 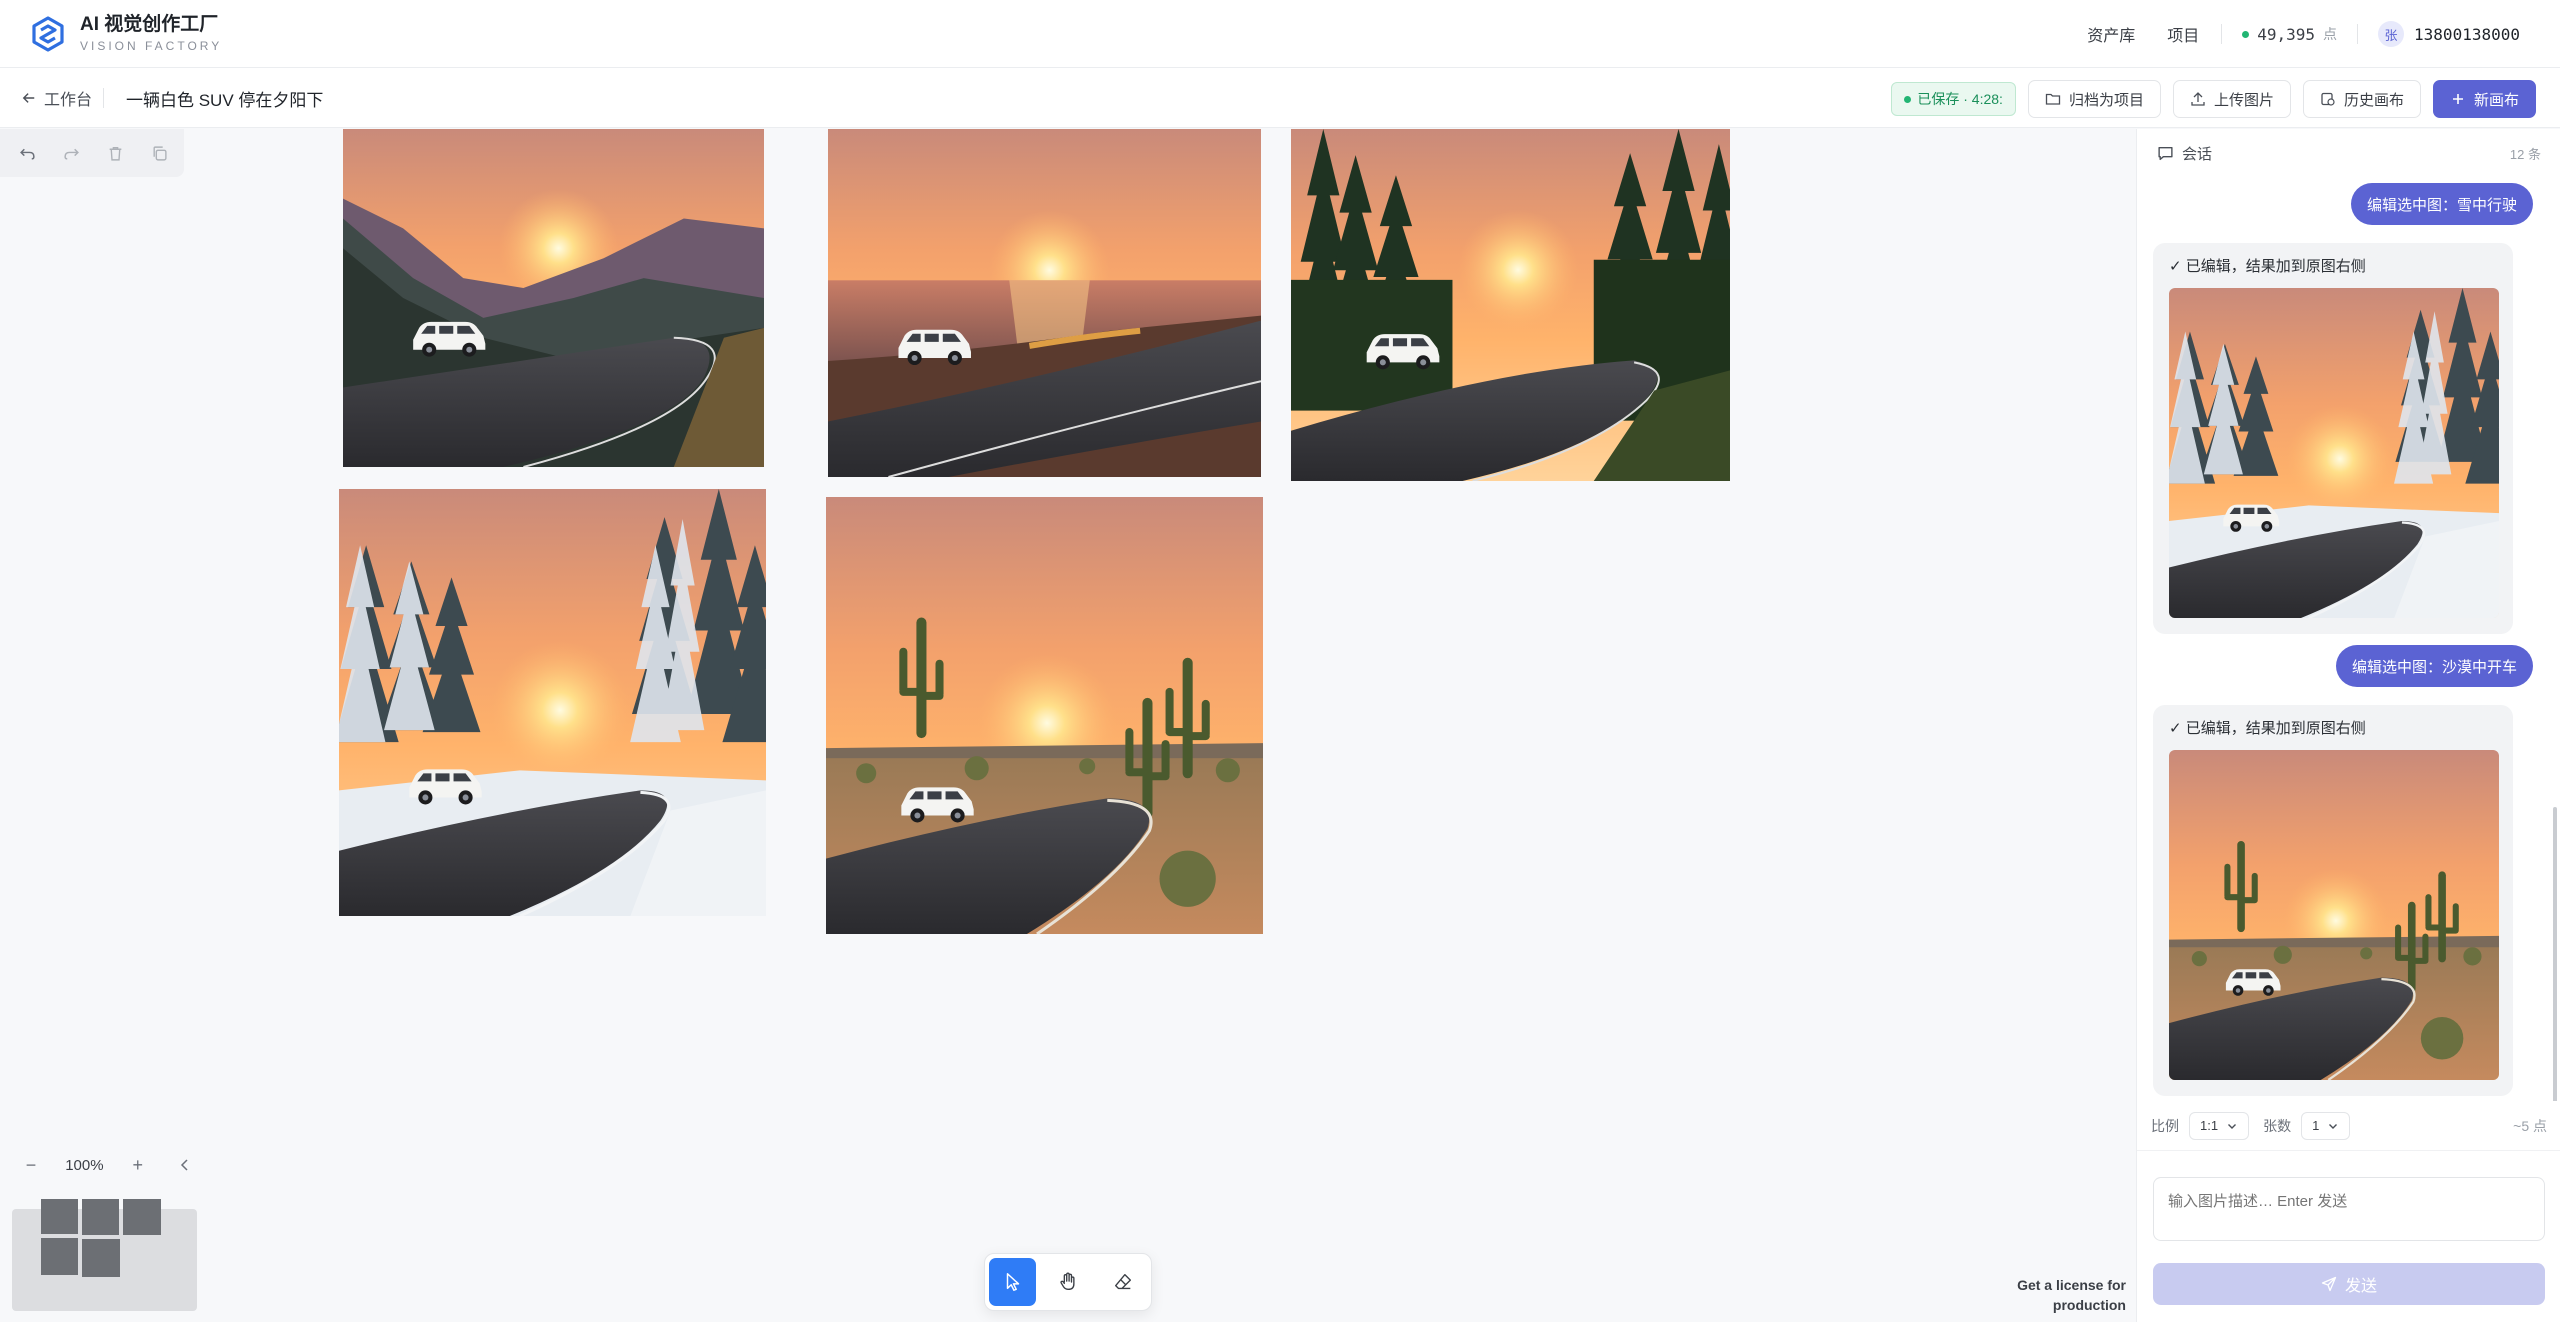 I want to click on license-notice: Get a license for production, so click(x=2058, y=1295).